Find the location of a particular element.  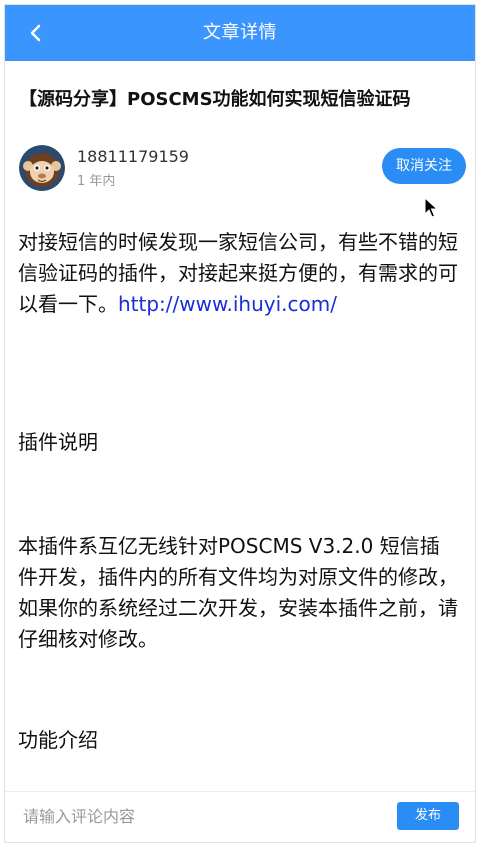

website-link: http://www.ihuyi.com/ is located at coordinates (227, 304).